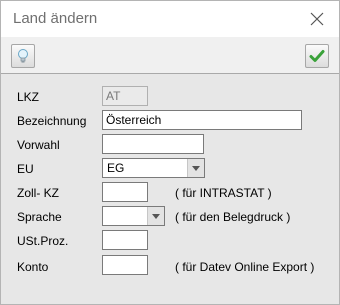 The image size is (340, 305). What do you see at coordinates (153, 168) in the screenshot?
I see `eu-select: EG` at bounding box center [153, 168].